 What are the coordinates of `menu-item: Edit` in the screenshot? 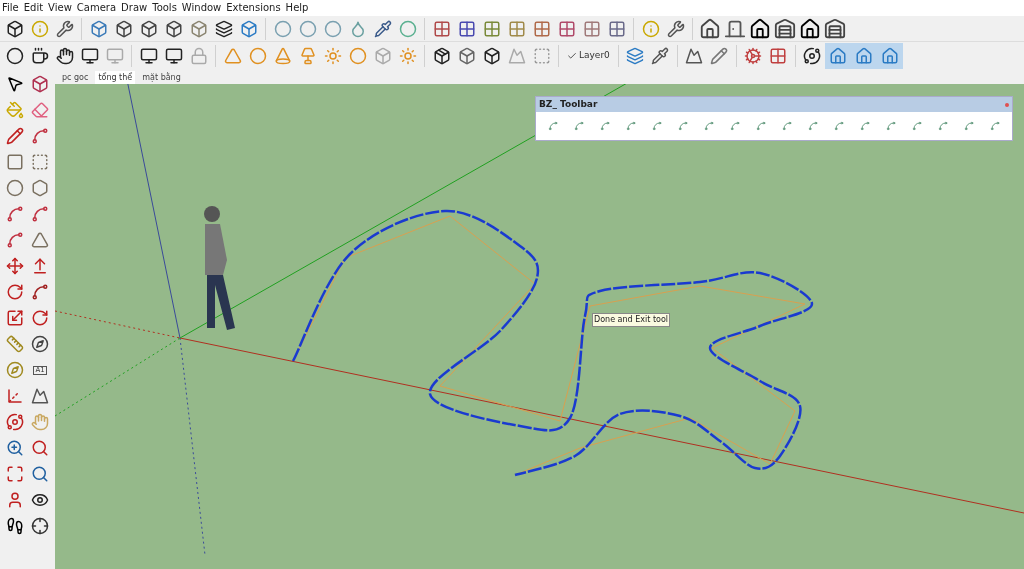 It's located at (33, 8).